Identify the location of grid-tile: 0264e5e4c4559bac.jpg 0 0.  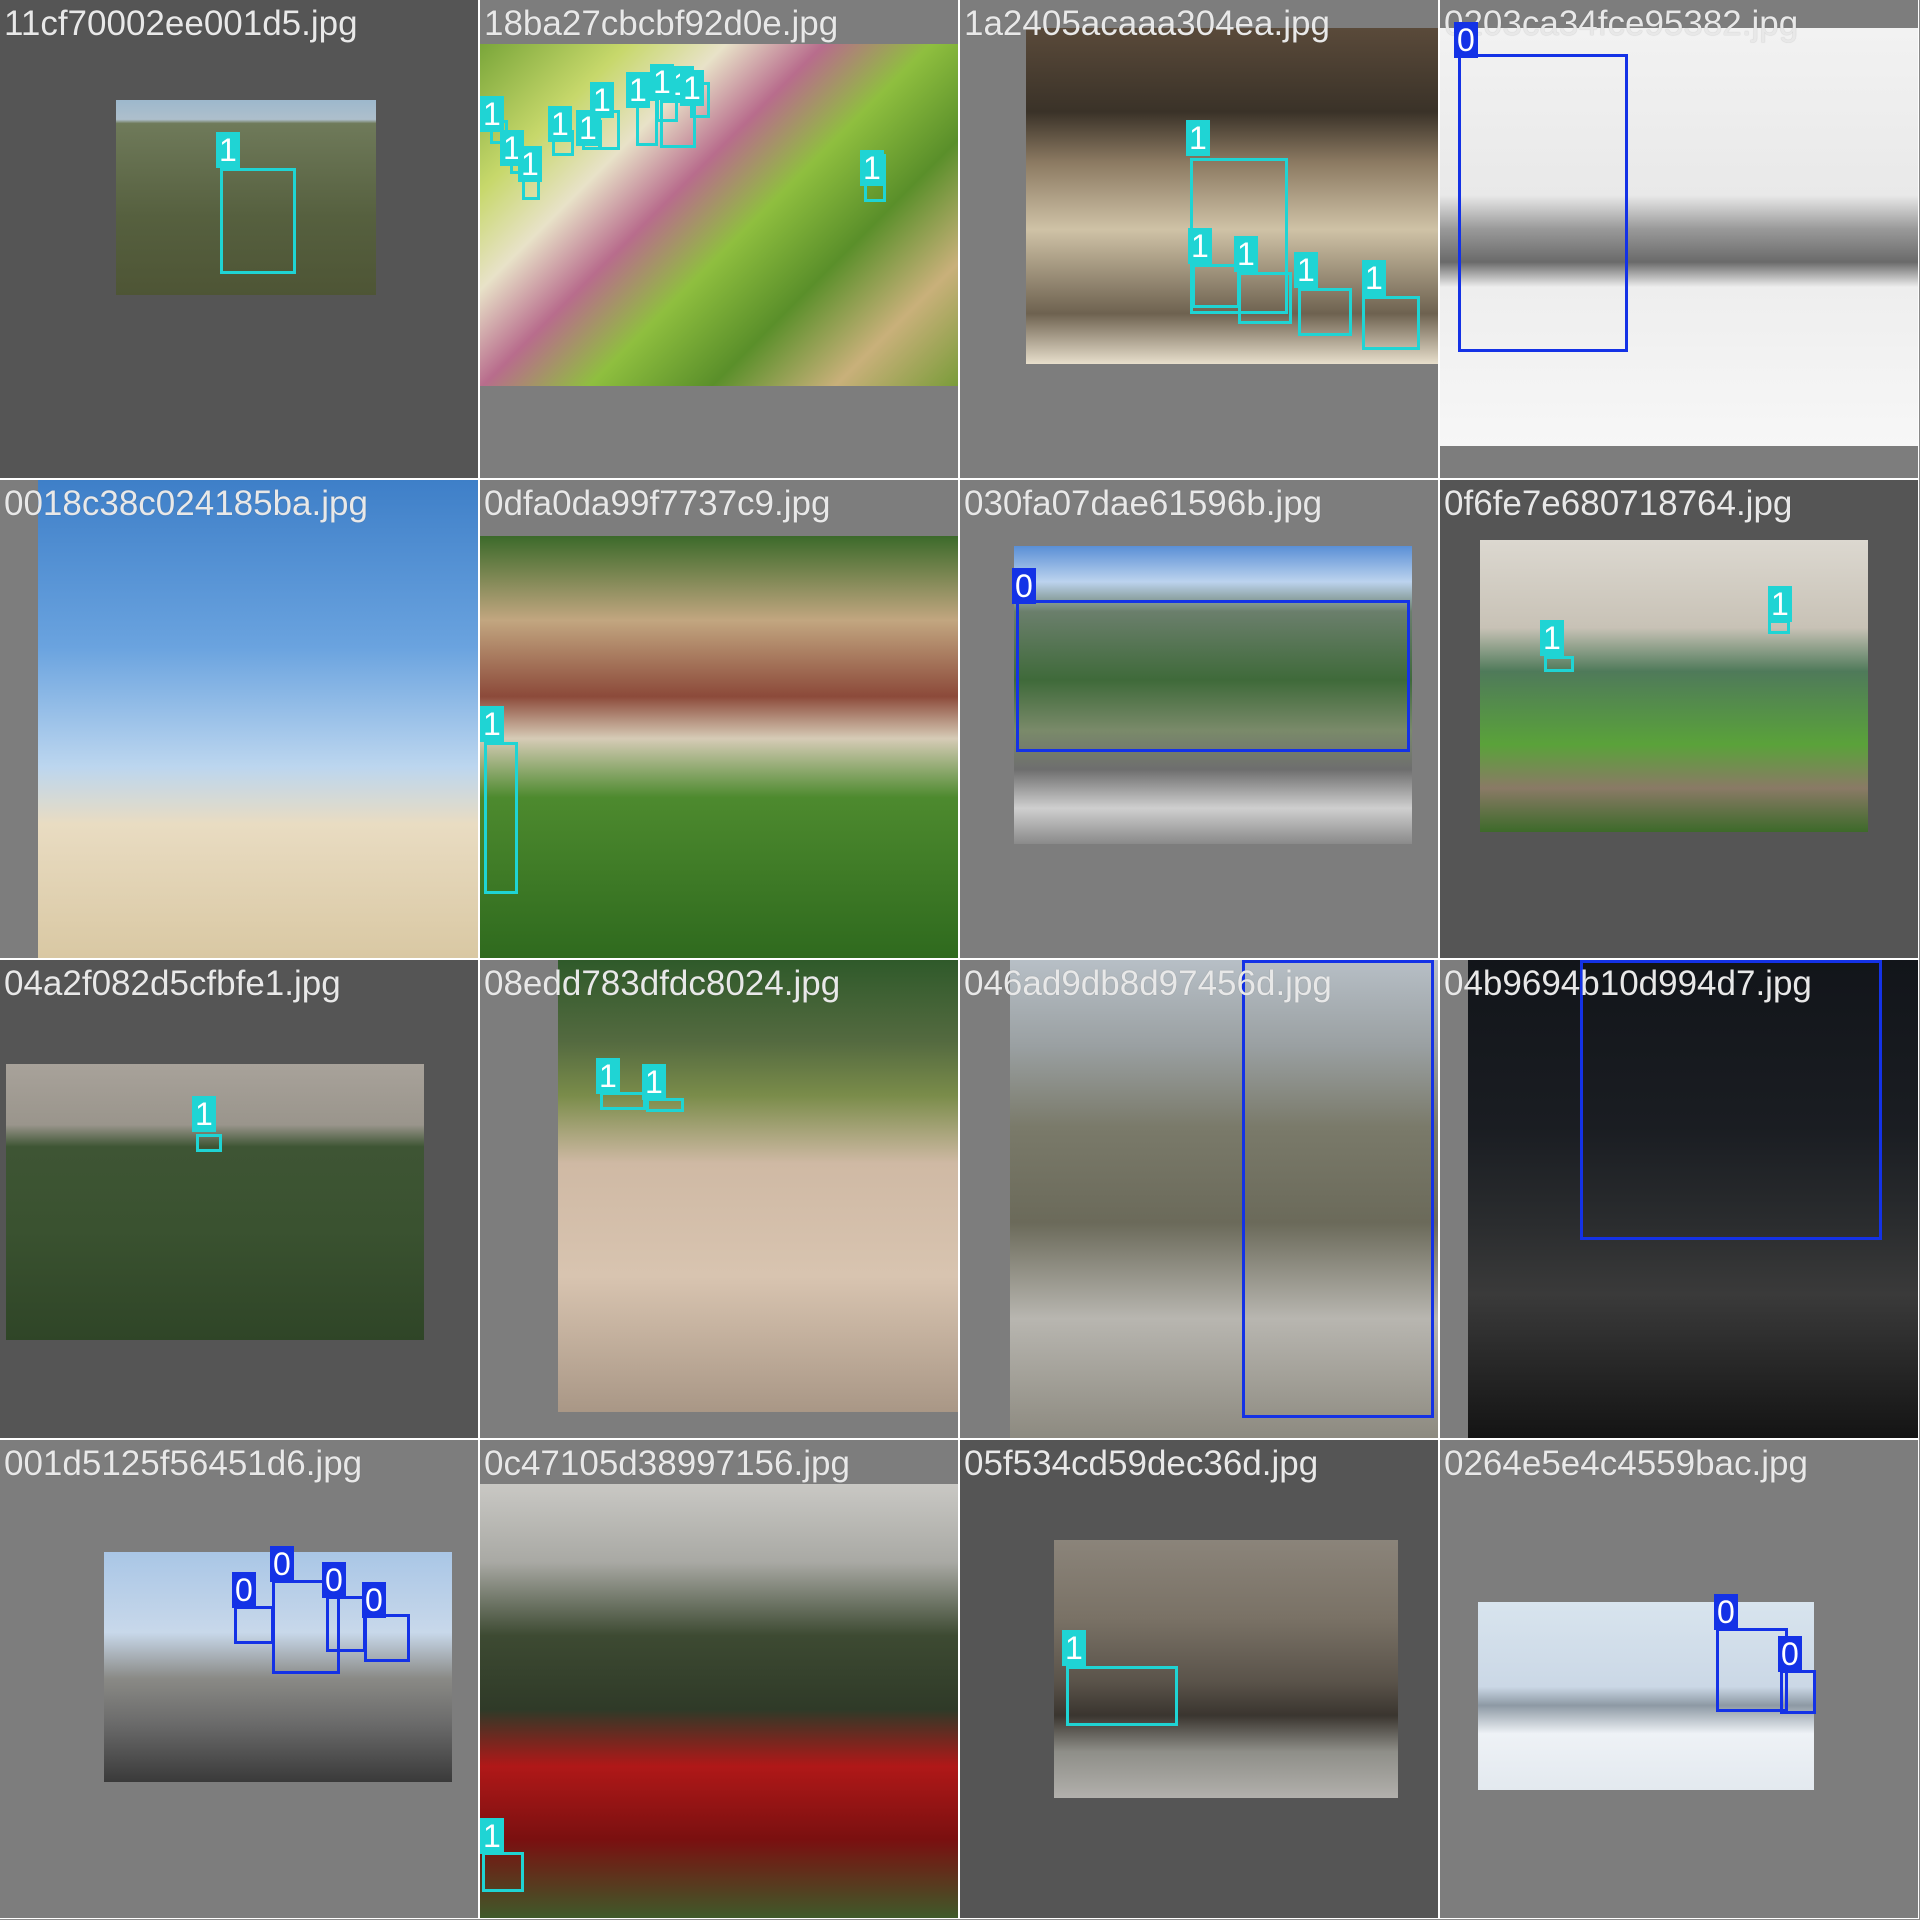
(1679, 1679).